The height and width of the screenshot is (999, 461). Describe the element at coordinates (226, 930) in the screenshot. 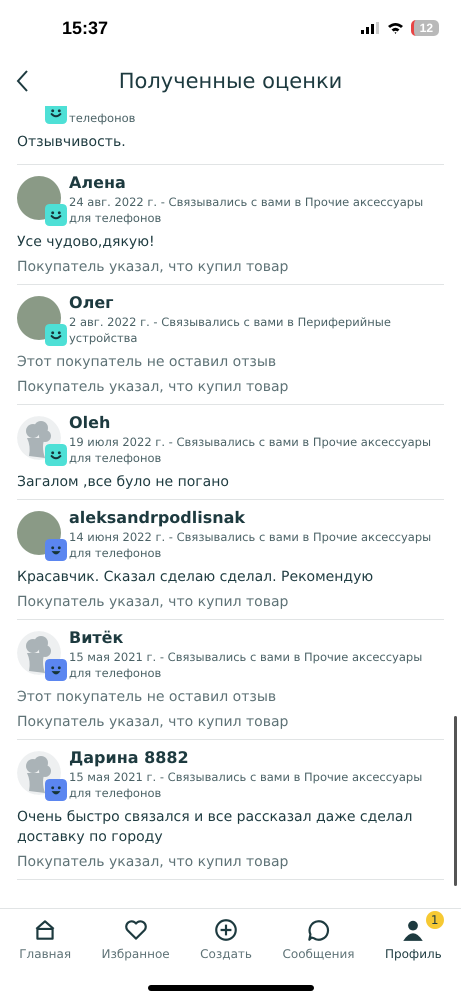

I see `plus-circle-icon` at that location.